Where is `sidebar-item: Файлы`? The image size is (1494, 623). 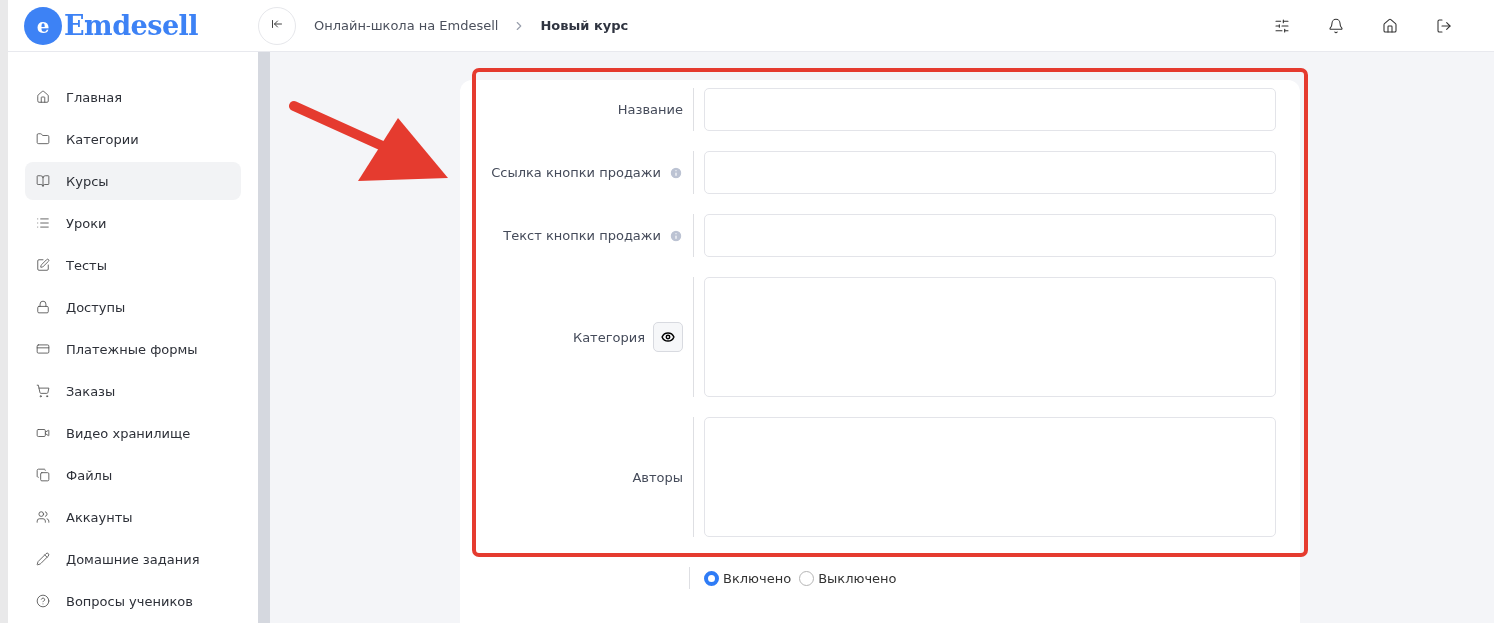
sidebar-item: Файлы is located at coordinates (133, 475).